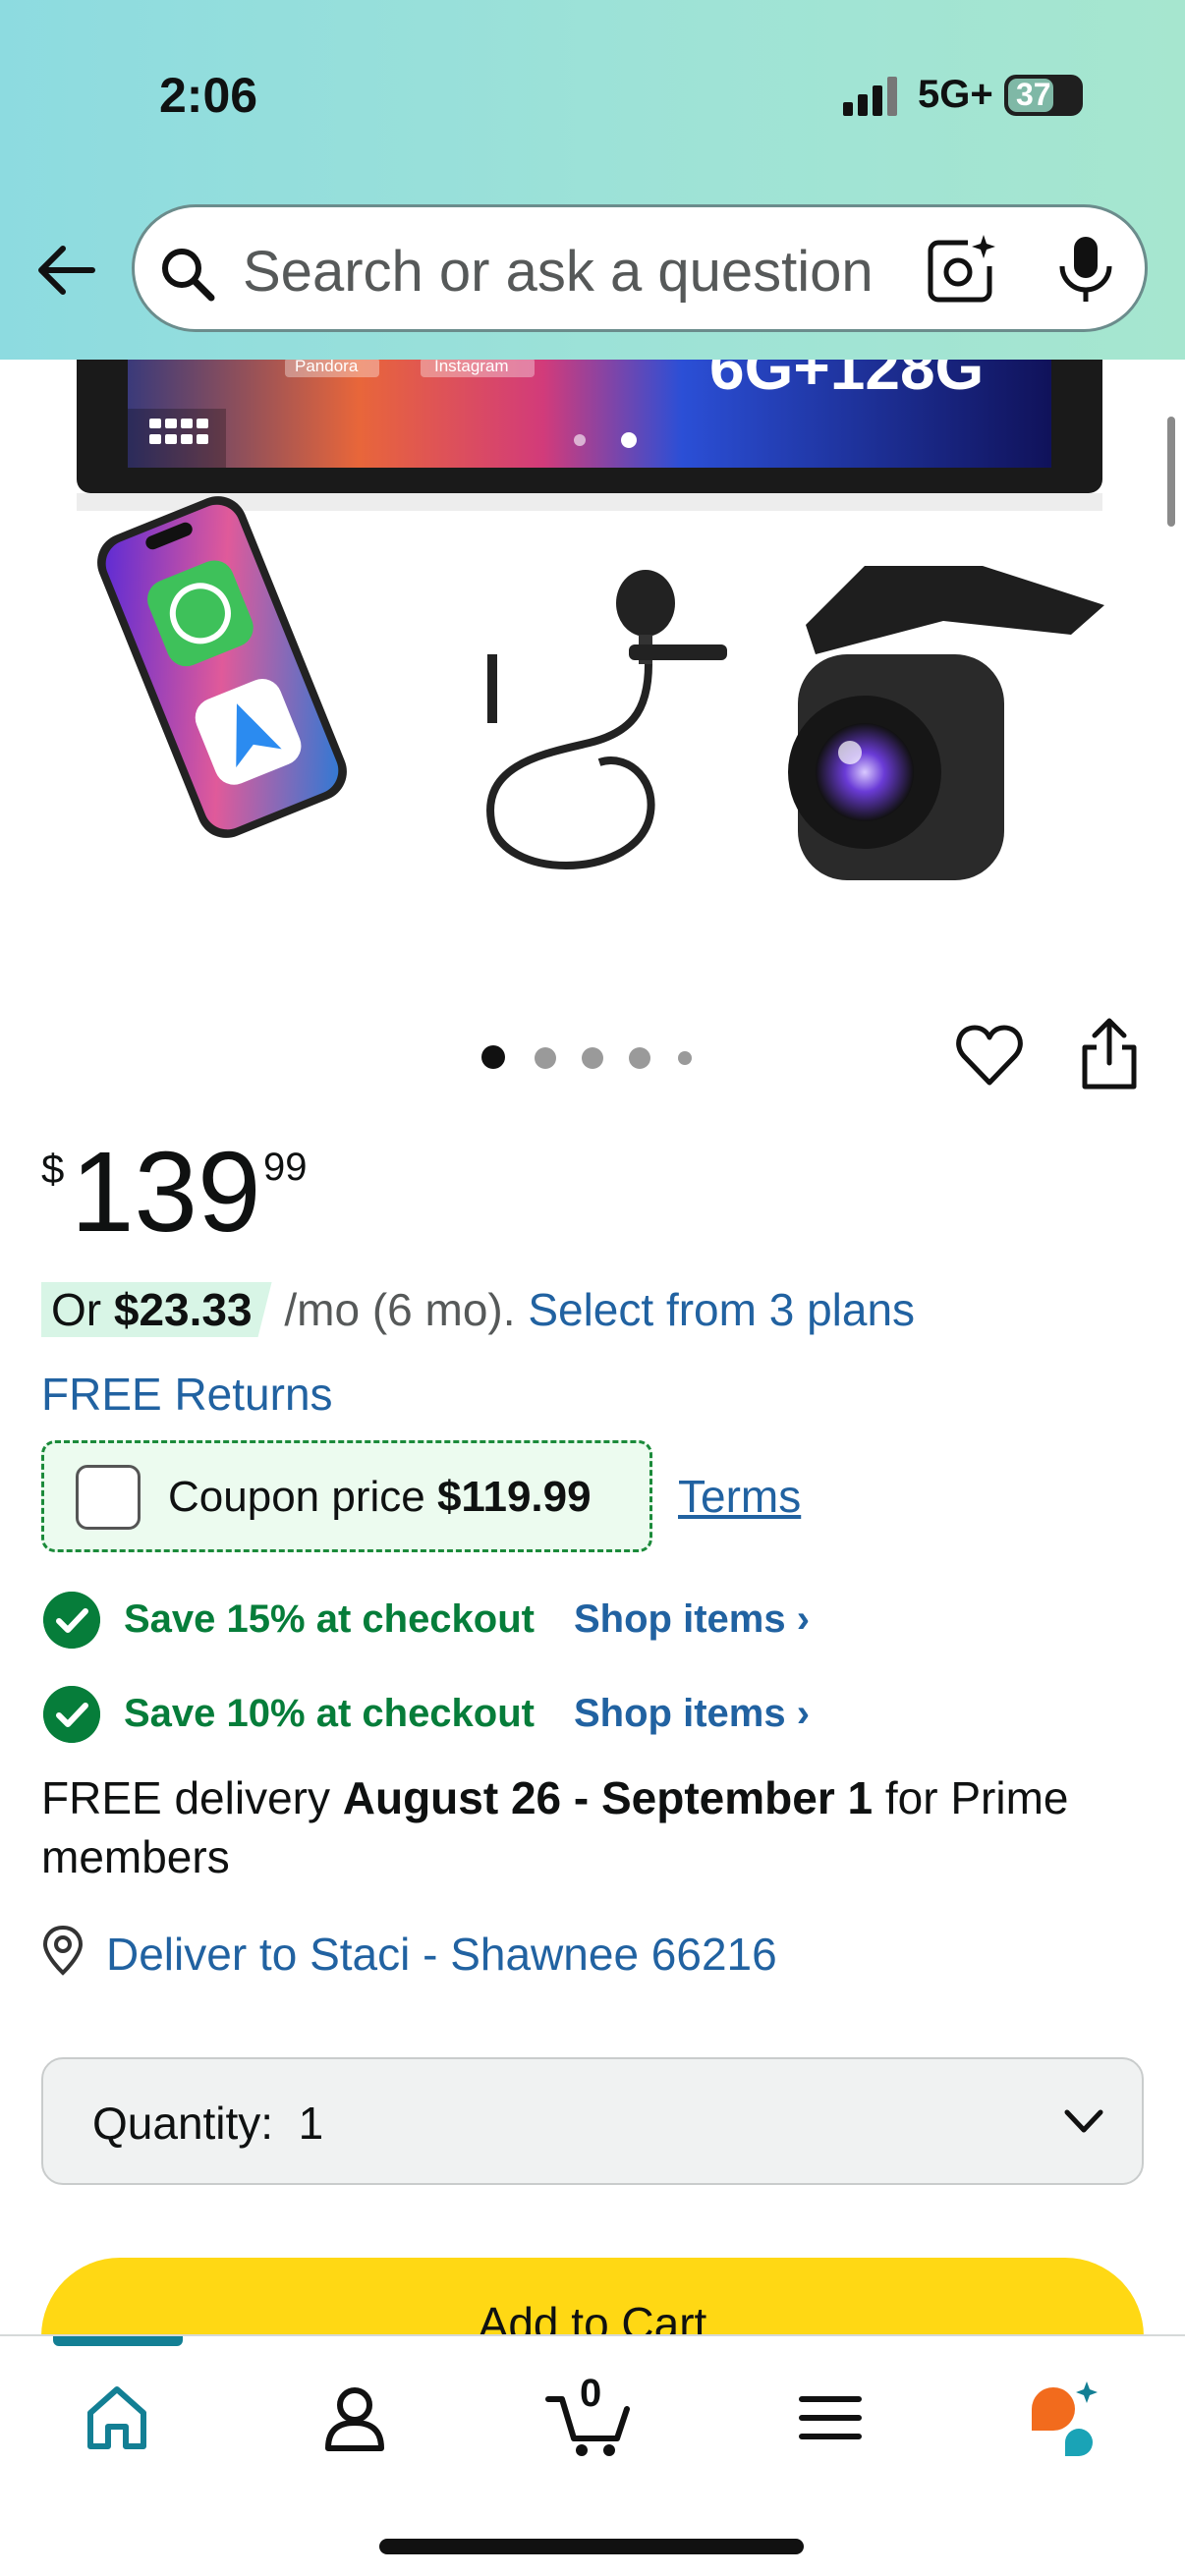 The width and height of the screenshot is (1185, 2576). I want to click on app-label-pandora: Pandora, so click(327, 367).